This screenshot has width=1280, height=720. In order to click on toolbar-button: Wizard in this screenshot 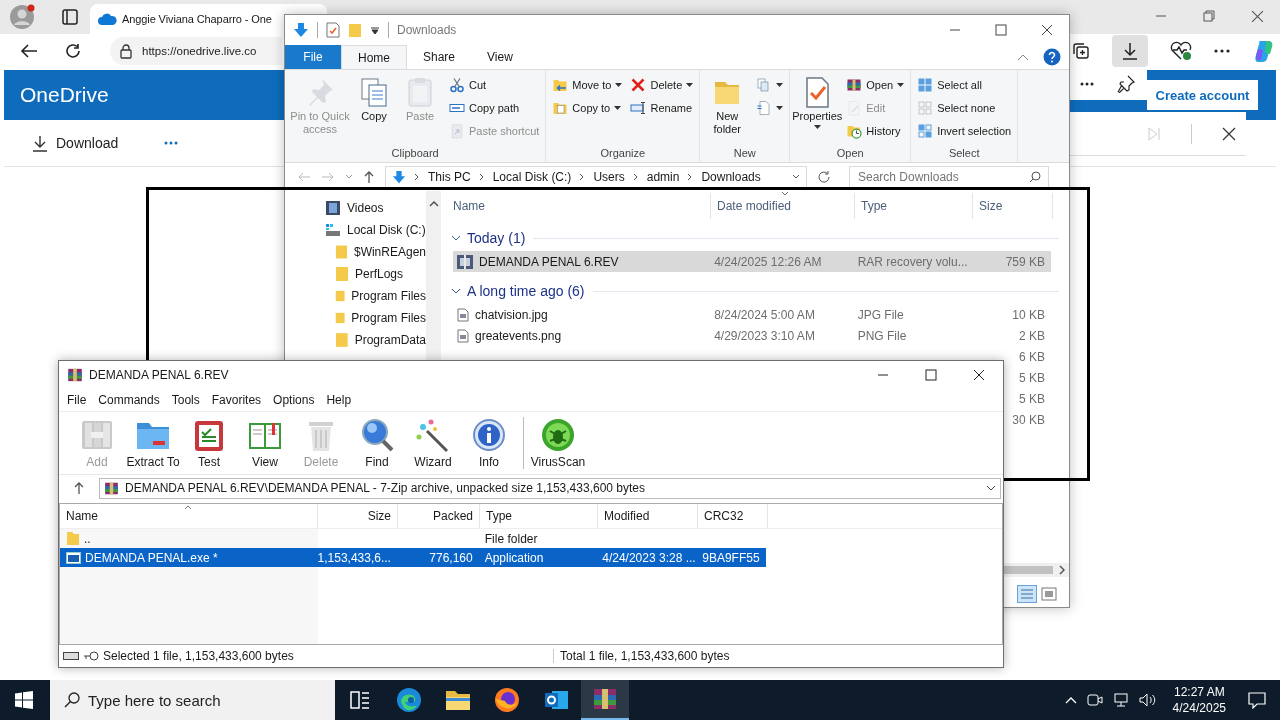, I will do `click(433, 443)`.